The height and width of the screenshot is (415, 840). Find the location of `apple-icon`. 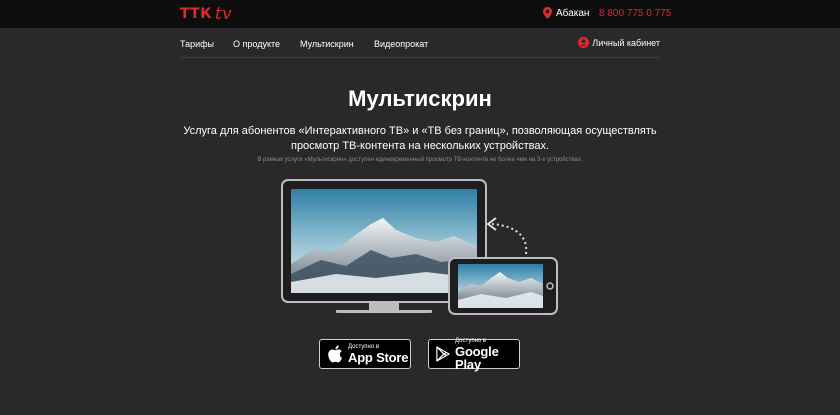

apple-icon is located at coordinates (335, 354).